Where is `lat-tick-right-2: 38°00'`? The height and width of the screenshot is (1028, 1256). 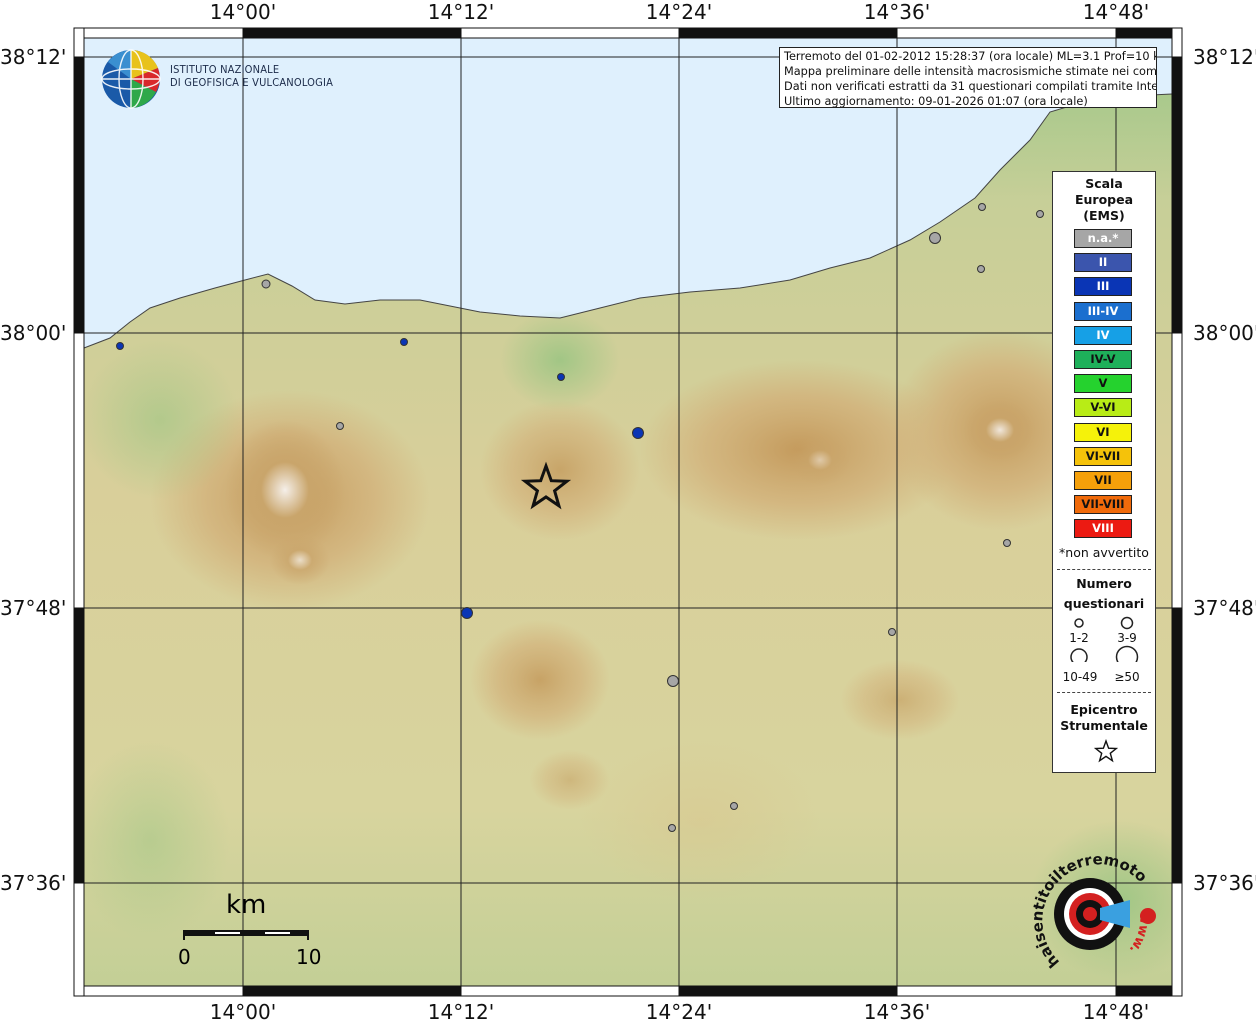 lat-tick-right-2: 38°00' is located at coordinates (1224, 333).